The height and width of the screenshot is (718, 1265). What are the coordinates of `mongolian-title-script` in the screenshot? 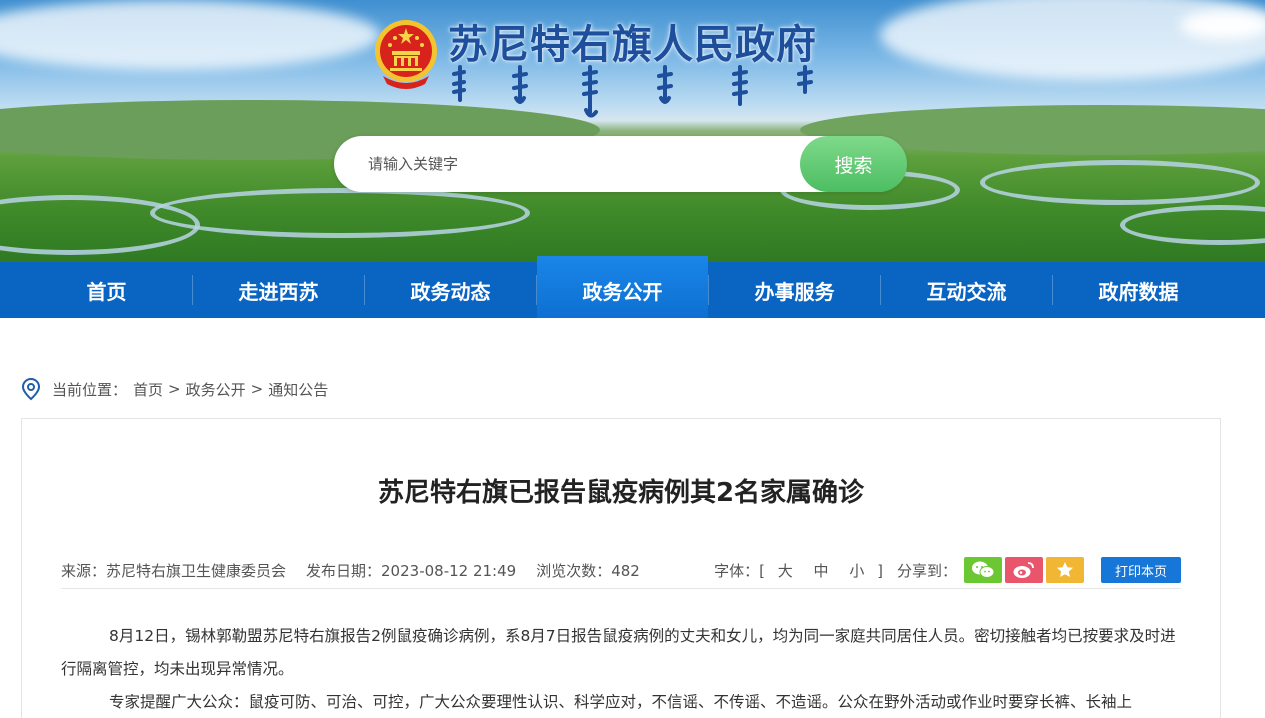 It's located at (632, 91).